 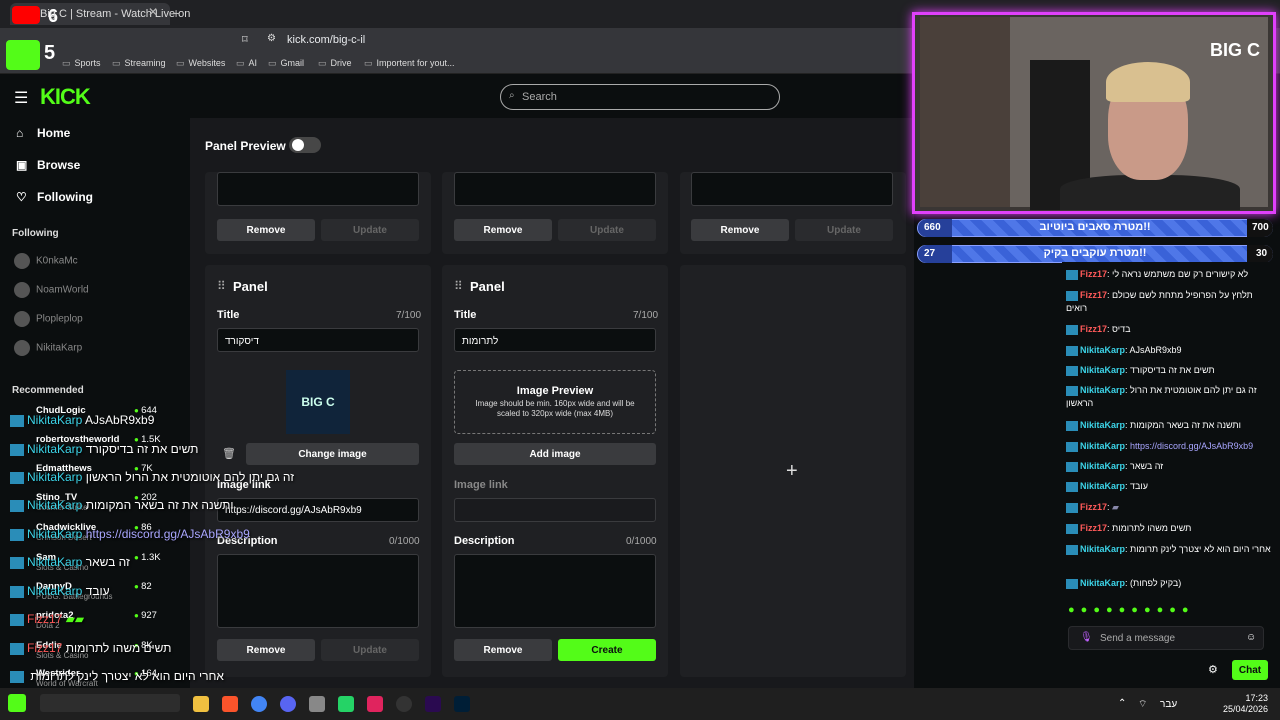 I want to click on kick-taskbar-icon, so click(x=17, y=703).